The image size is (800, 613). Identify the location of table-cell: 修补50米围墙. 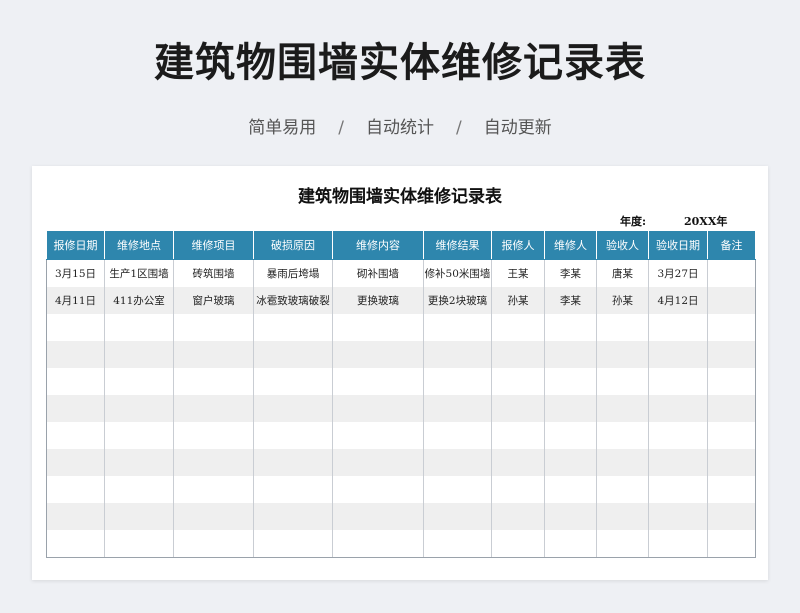
(457, 273).